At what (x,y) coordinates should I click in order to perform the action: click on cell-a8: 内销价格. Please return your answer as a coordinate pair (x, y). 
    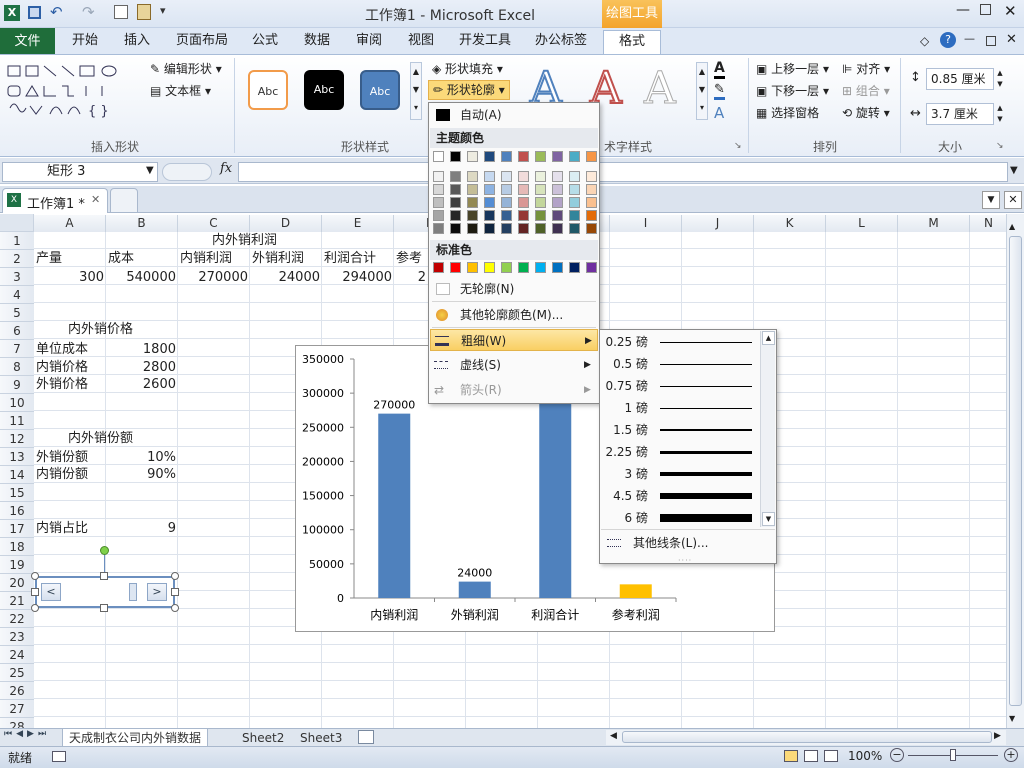
    Looking at the image, I should click on (62, 368).